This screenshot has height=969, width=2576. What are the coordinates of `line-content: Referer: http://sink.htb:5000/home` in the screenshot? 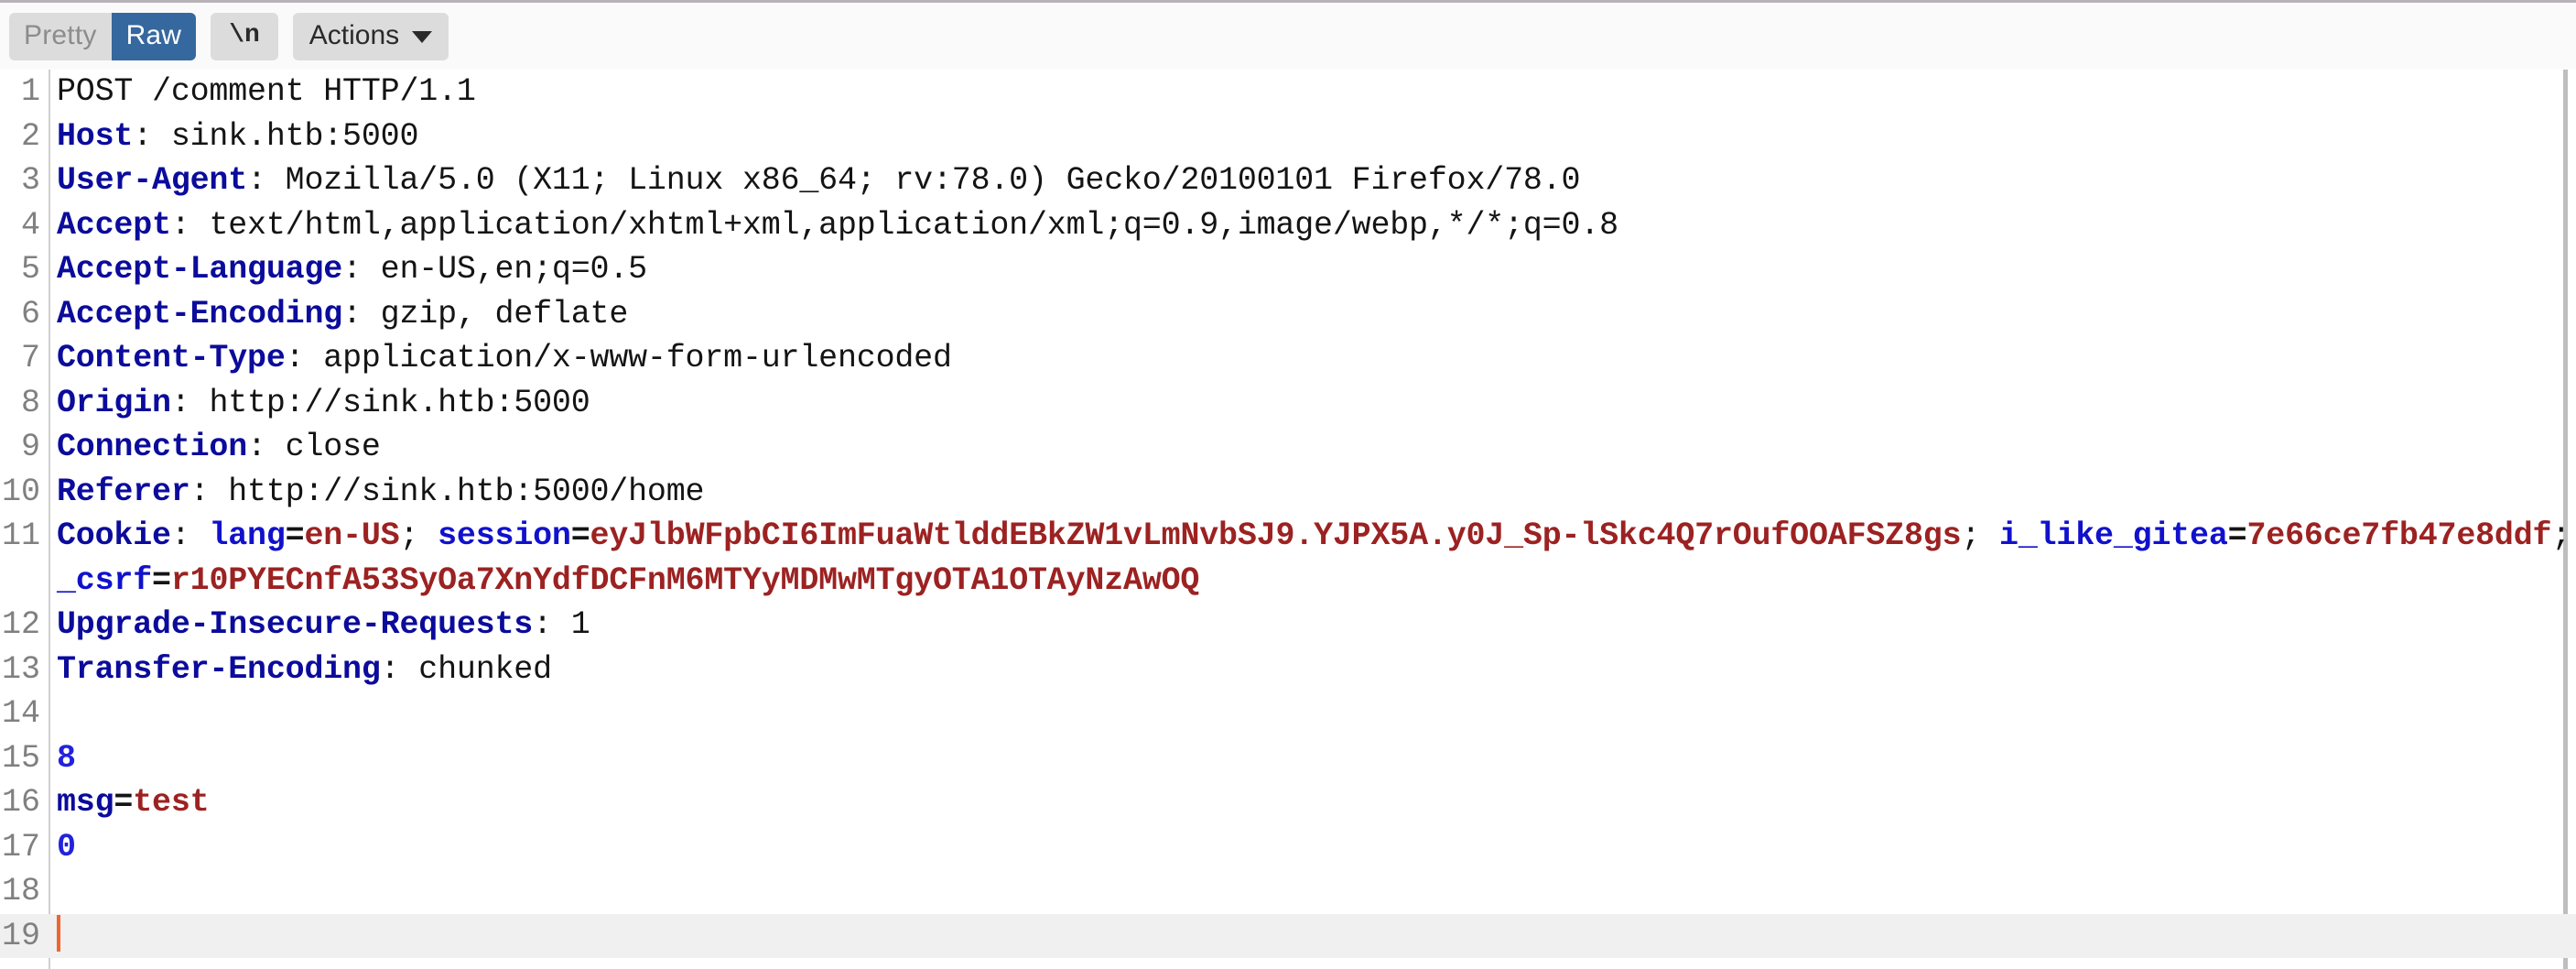 It's located at (1312, 493).